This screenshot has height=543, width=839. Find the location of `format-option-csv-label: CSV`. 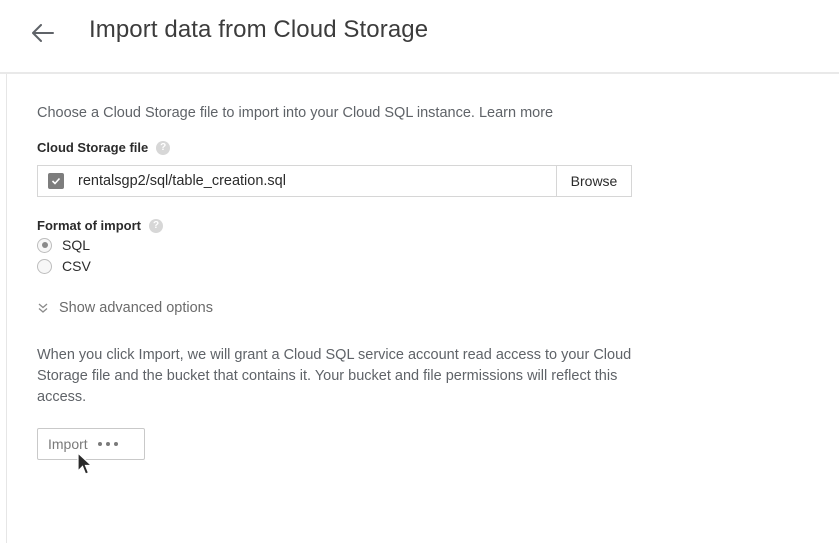

format-option-csv-label: CSV is located at coordinates (76, 266).